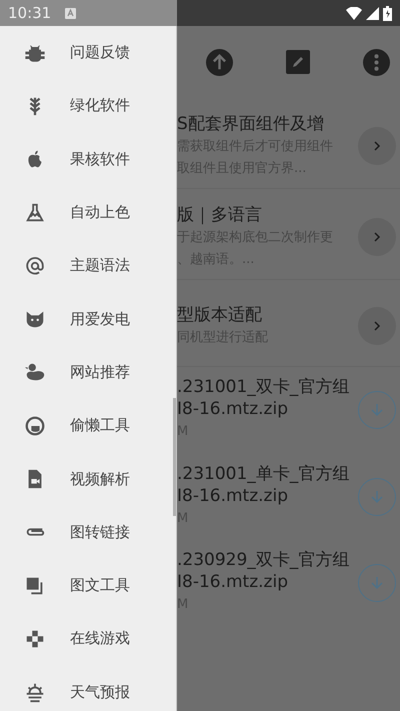 This screenshot has width=400, height=711. I want to click on upload-icon, so click(219, 62).